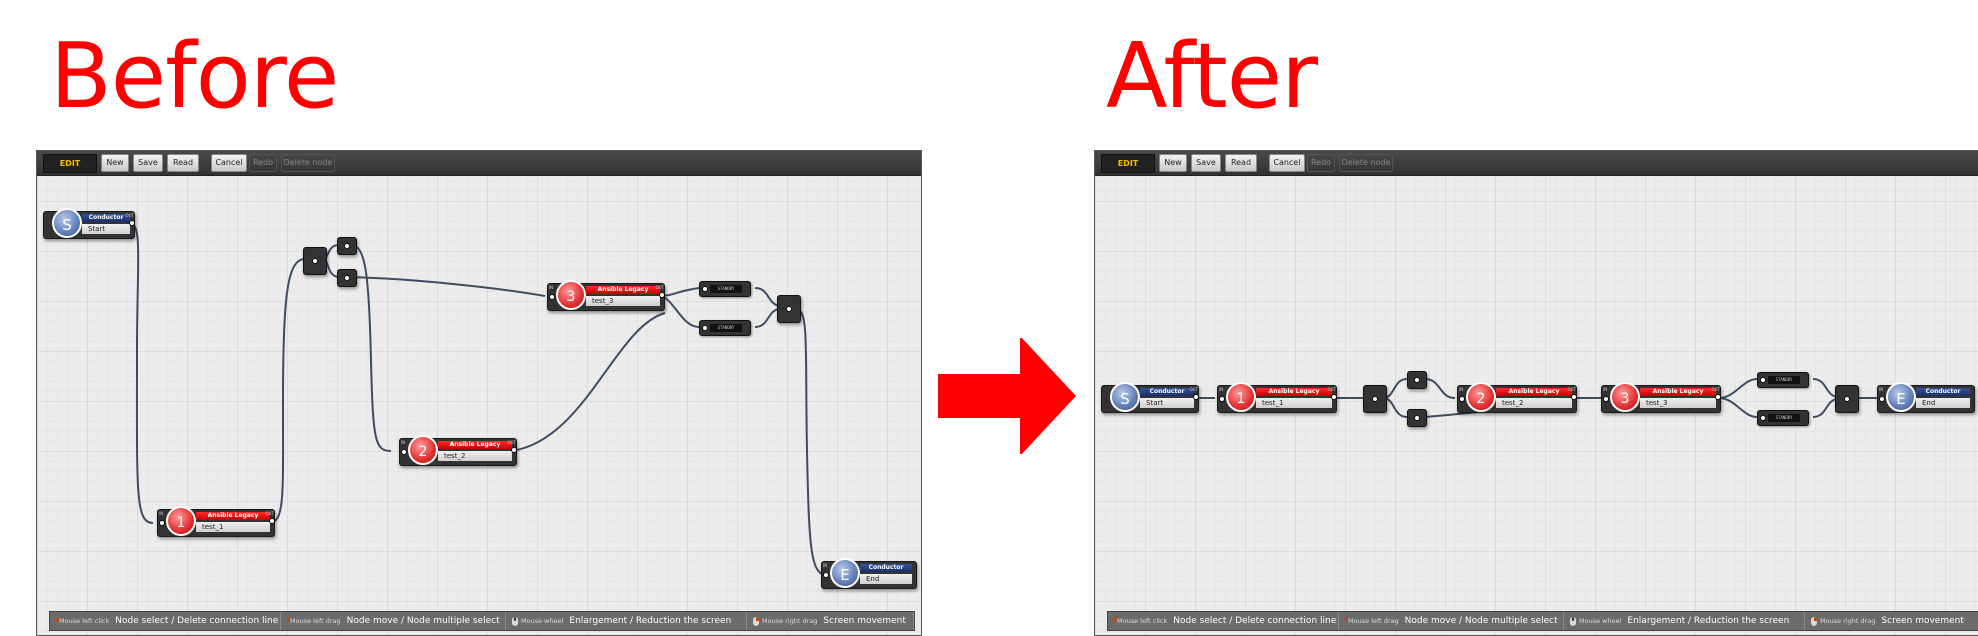 The width and height of the screenshot is (1978, 636). I want to click on end-badge: E, so click(1901, 397).